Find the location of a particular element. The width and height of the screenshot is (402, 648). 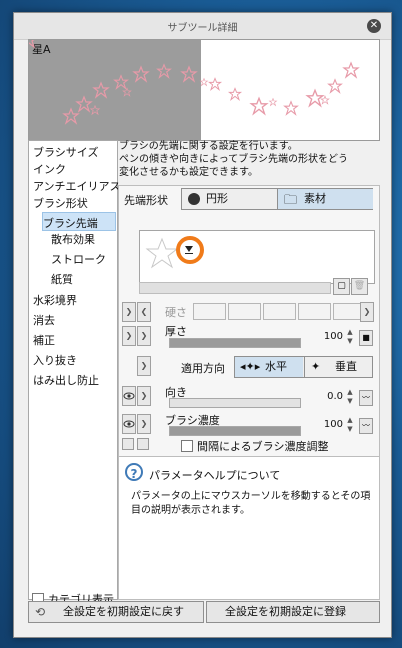

category-texture: 紙質 is located at coordinates (62, 279).